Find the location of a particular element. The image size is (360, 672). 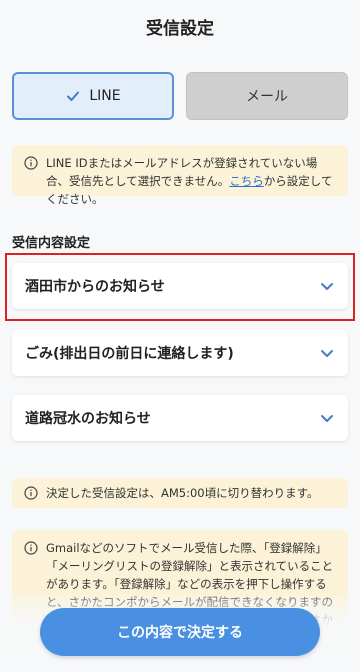

notice-switch-time: 決定した受信設定は、AM5:00頃に切り替わります。 is located at coordinates (180, 493).